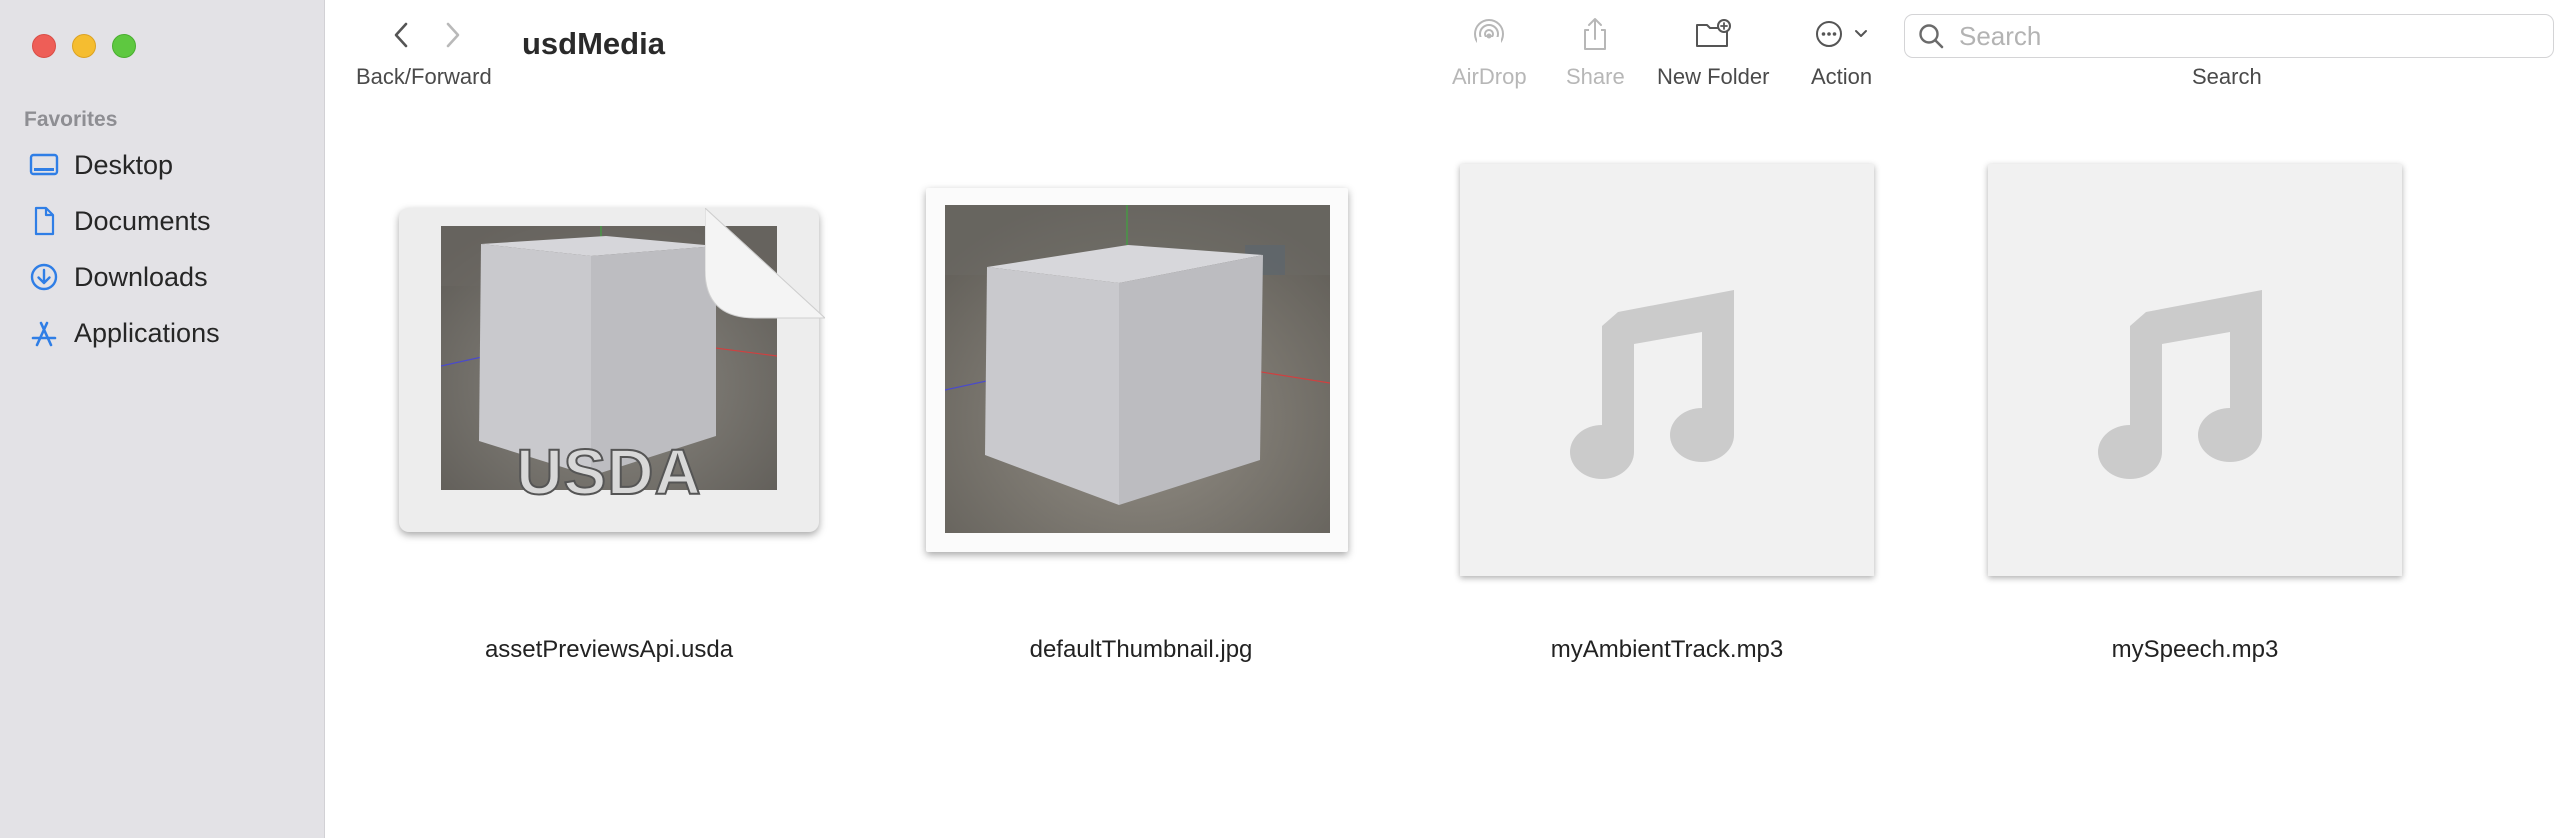 Image resolution: width=2566 pixels, height=838 pixels. What do you see at coordinates (44, 221) in the screenshot?
I see `document-icon` at bounding box center [44, 221].